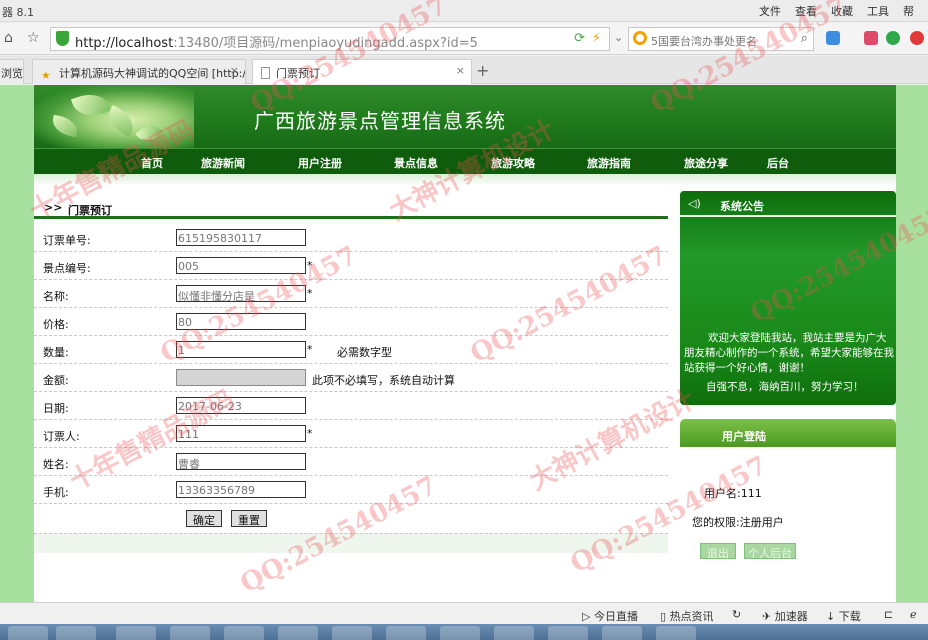 This screenshot has height=640, width=928. What do you see at coordinates (241, 349) in the screenshot?
I see `quantity-input: 1` at bounding box center [241, 349].